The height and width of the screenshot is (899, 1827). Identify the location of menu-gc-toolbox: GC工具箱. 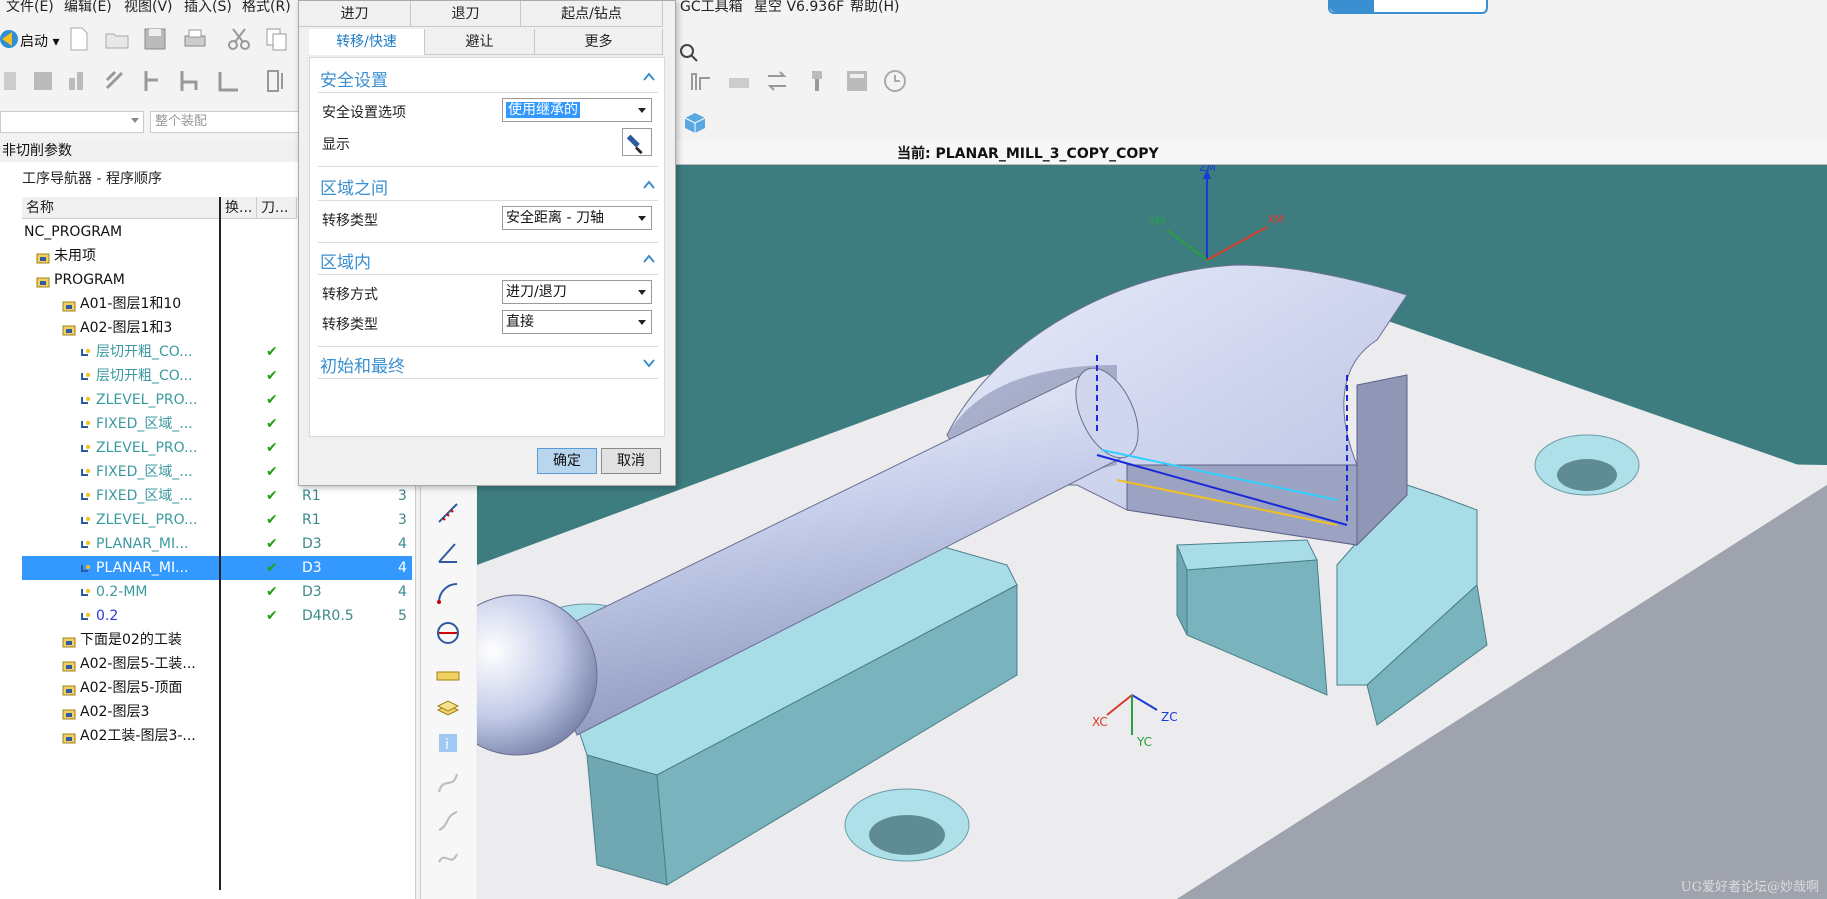
(711, 7).